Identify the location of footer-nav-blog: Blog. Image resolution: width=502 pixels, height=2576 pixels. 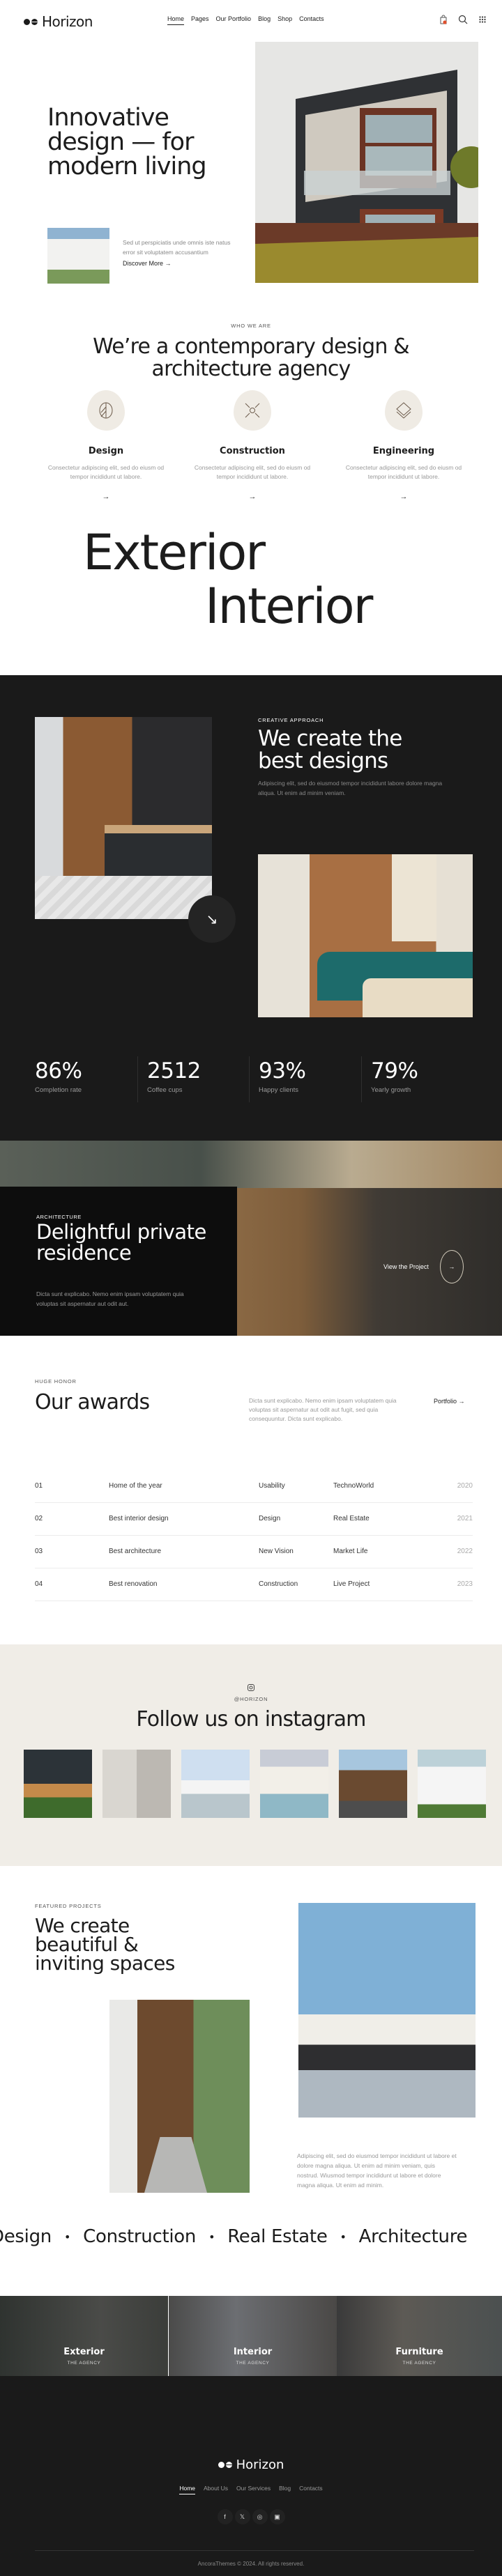
(285, 2489).